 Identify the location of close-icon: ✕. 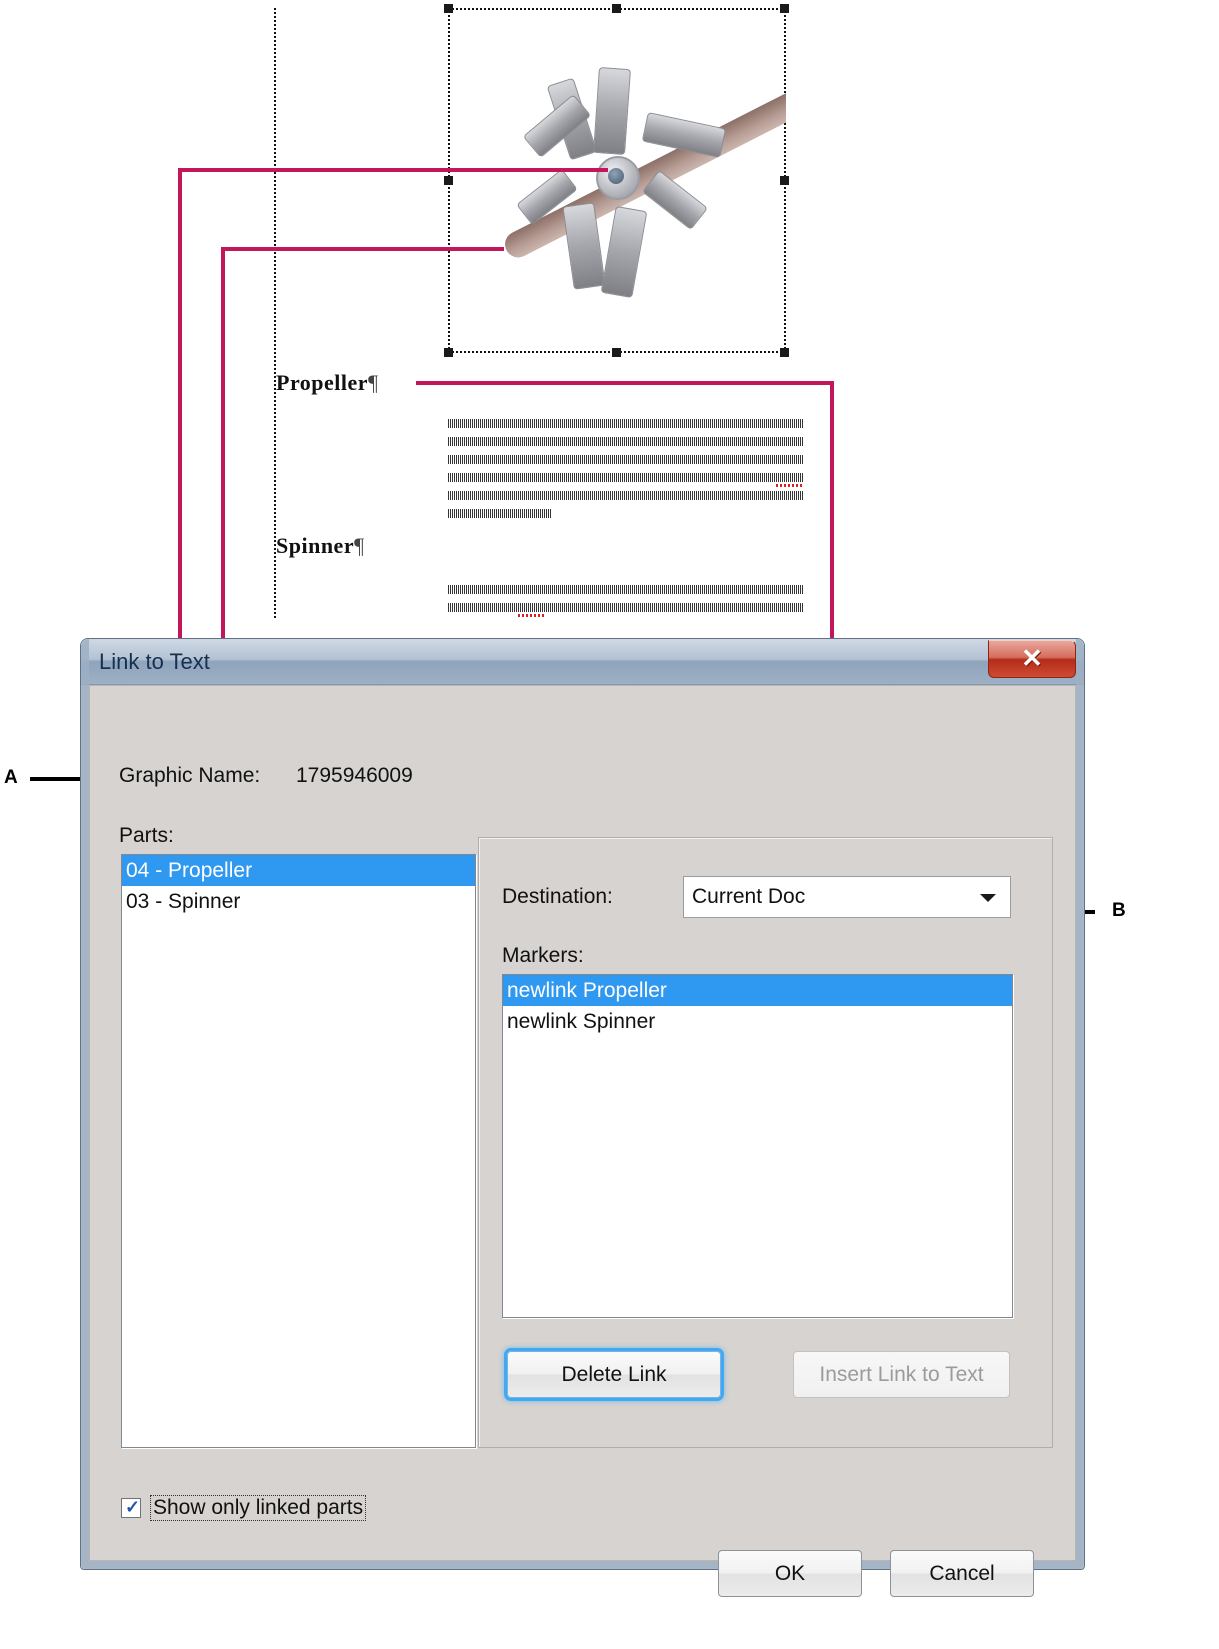
(1032, 658).